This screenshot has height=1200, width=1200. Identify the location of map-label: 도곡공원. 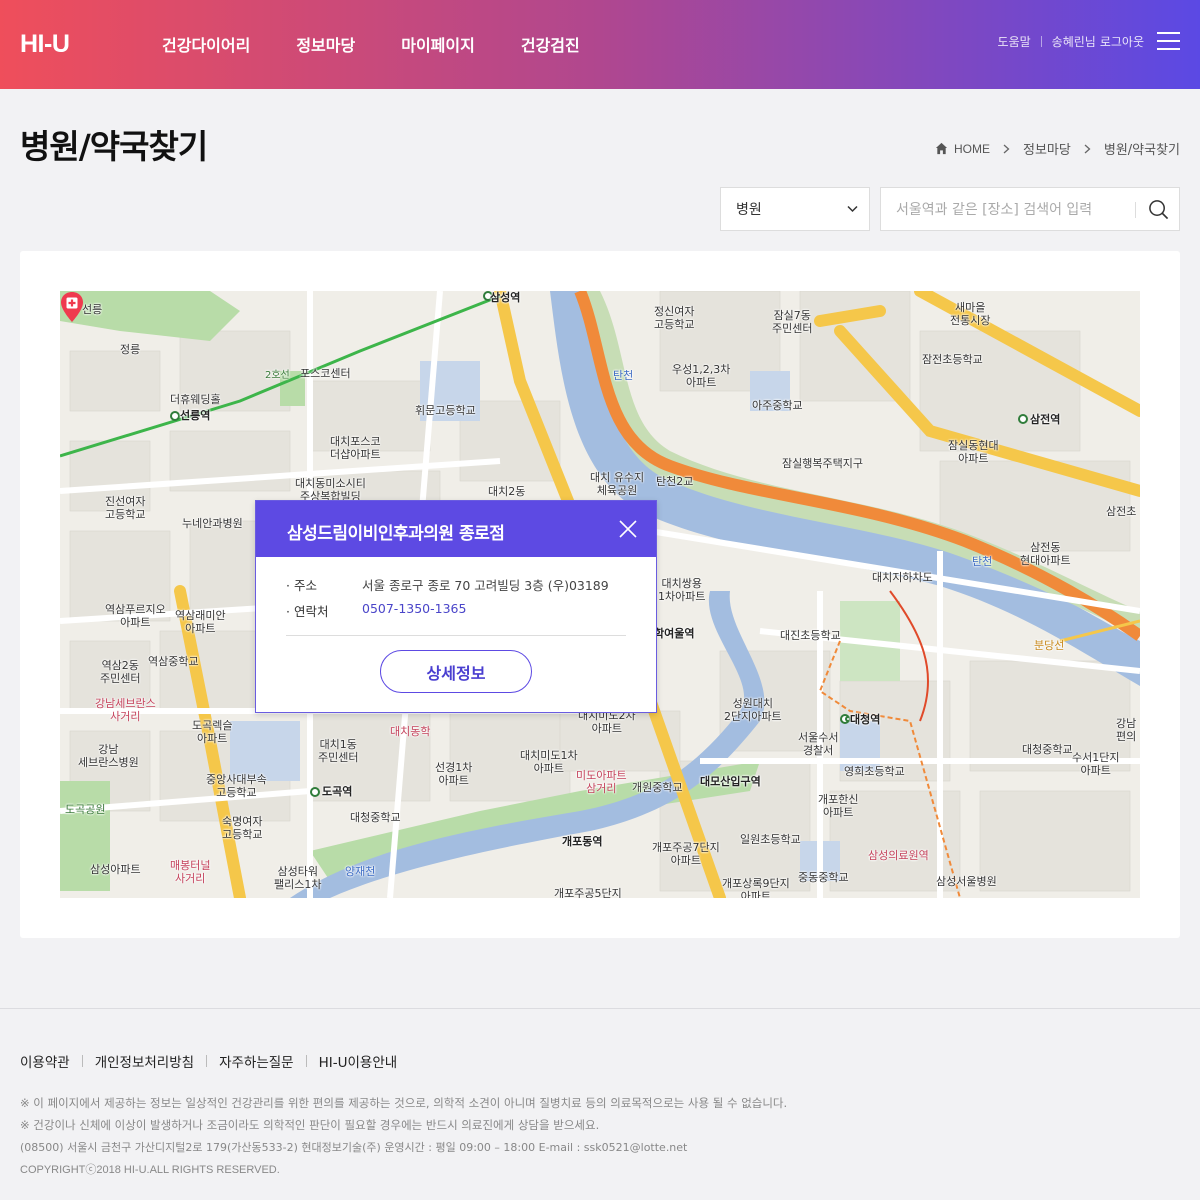
(85, 809).